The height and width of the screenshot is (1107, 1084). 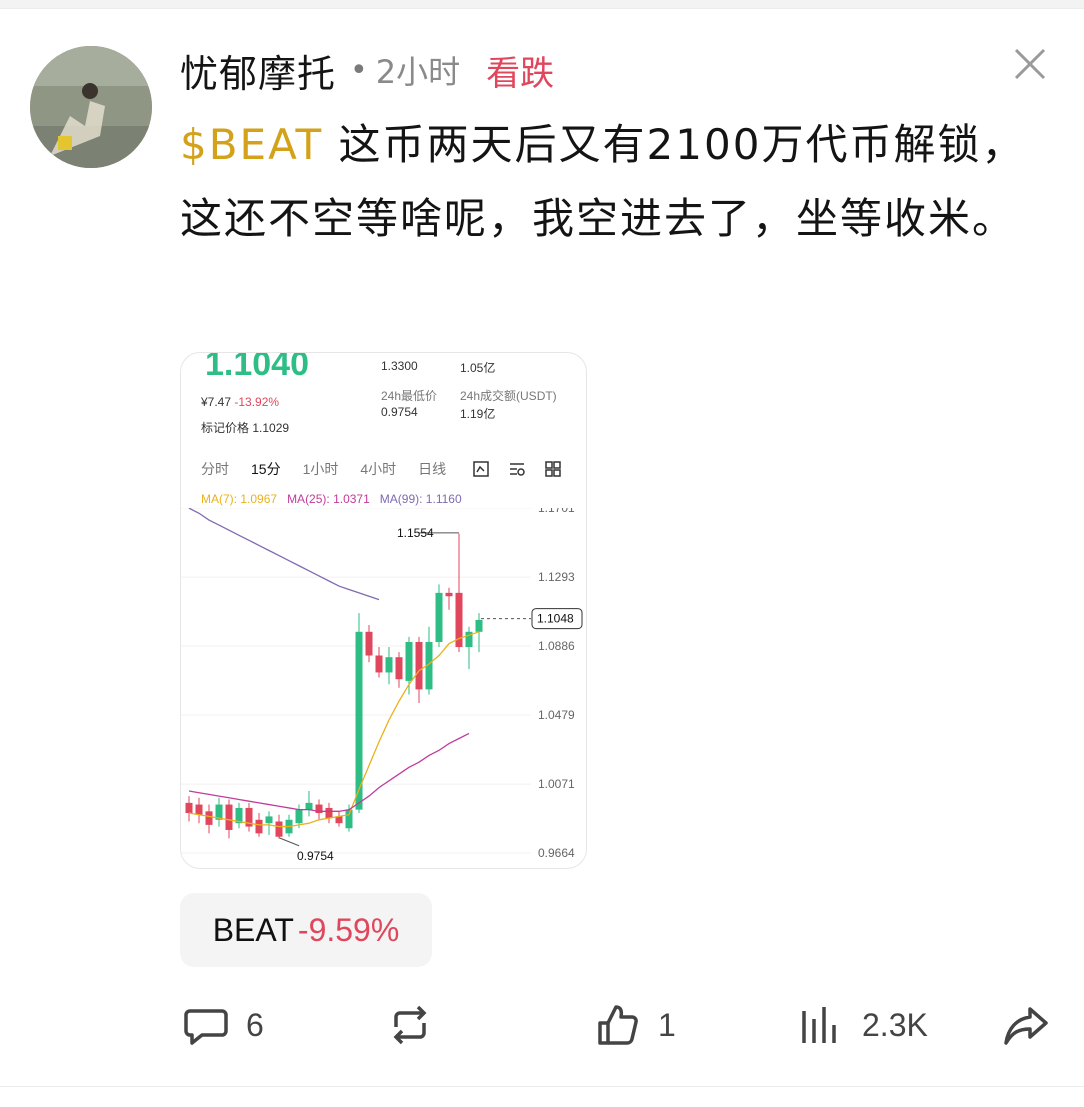 What do you see at coordinates (348, 929) in the screenshot?
I see `badge-change: -9.59%` at bounding box center [348, 929].